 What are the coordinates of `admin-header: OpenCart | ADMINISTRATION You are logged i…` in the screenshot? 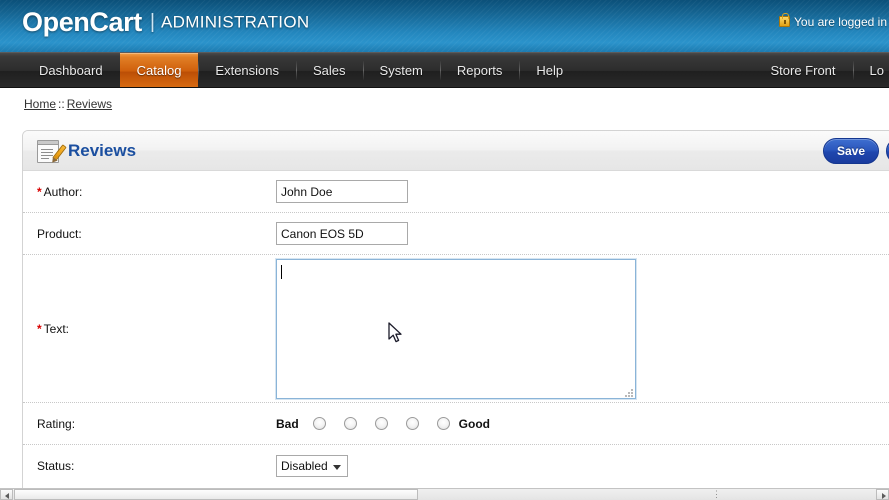 It's located at (444, 26).